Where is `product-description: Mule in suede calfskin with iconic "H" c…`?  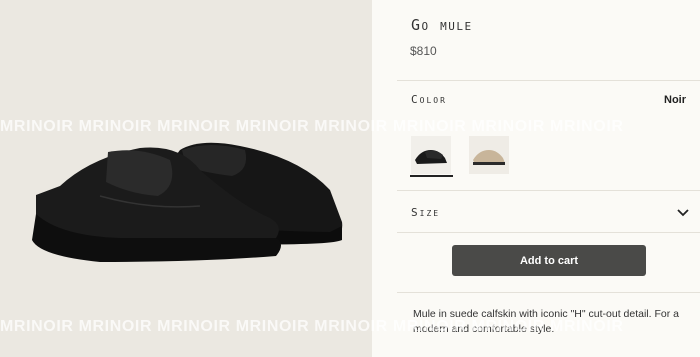
product-description: Mule in suede calfskin with iconic "H" c… is located at coordinates (546, 321).